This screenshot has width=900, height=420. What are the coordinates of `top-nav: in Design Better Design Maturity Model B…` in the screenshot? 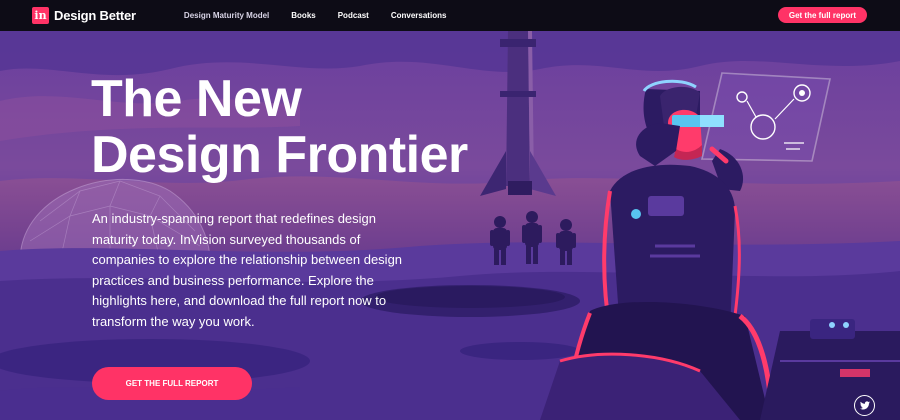 It's located at (450, 15).